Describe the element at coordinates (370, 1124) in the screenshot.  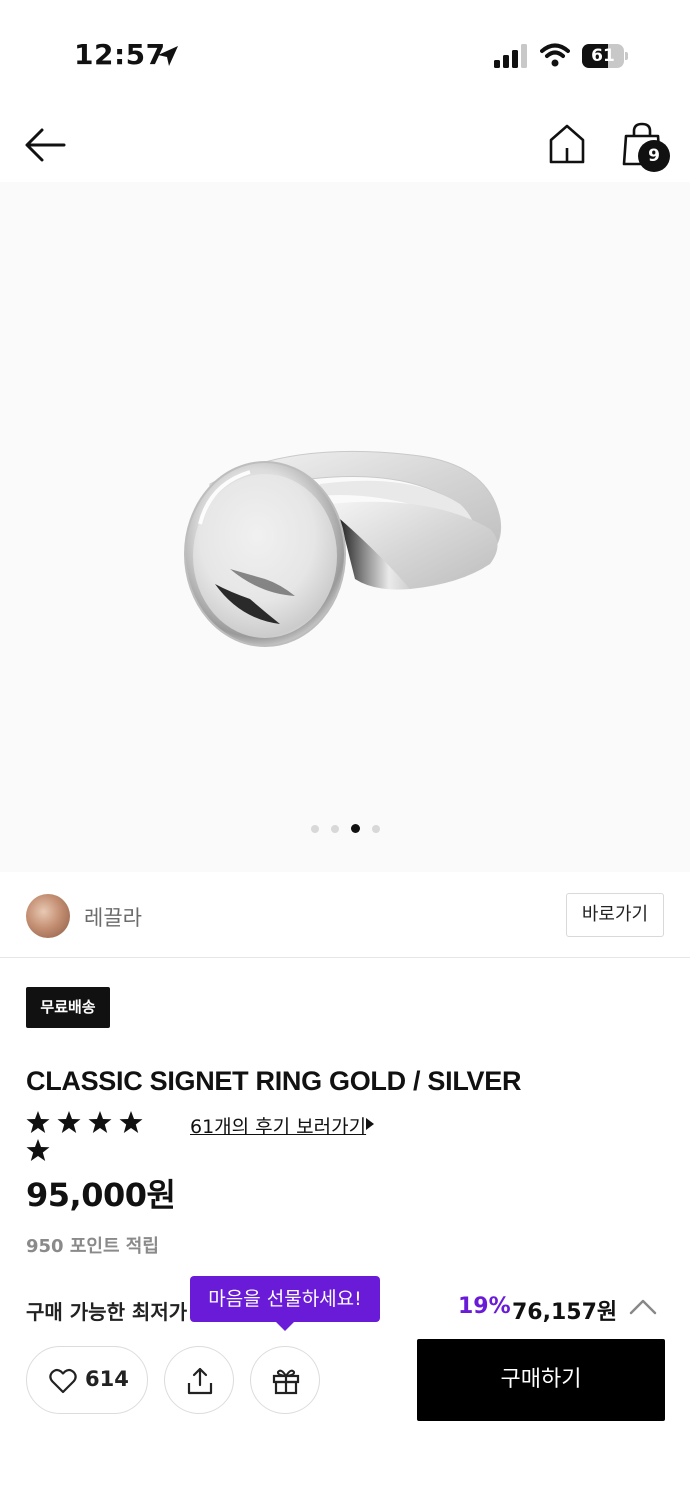
I see `caret-right-icon` at that location.